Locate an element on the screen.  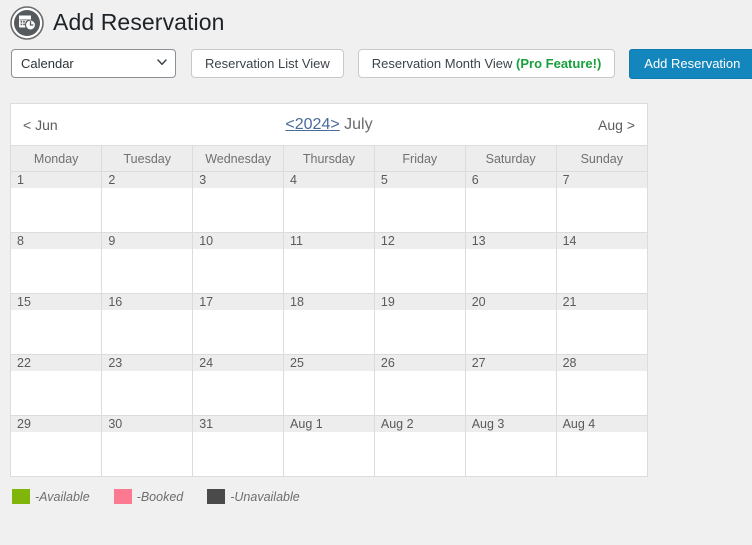
calendar-clock-icon is located at coordinates (27, 23).